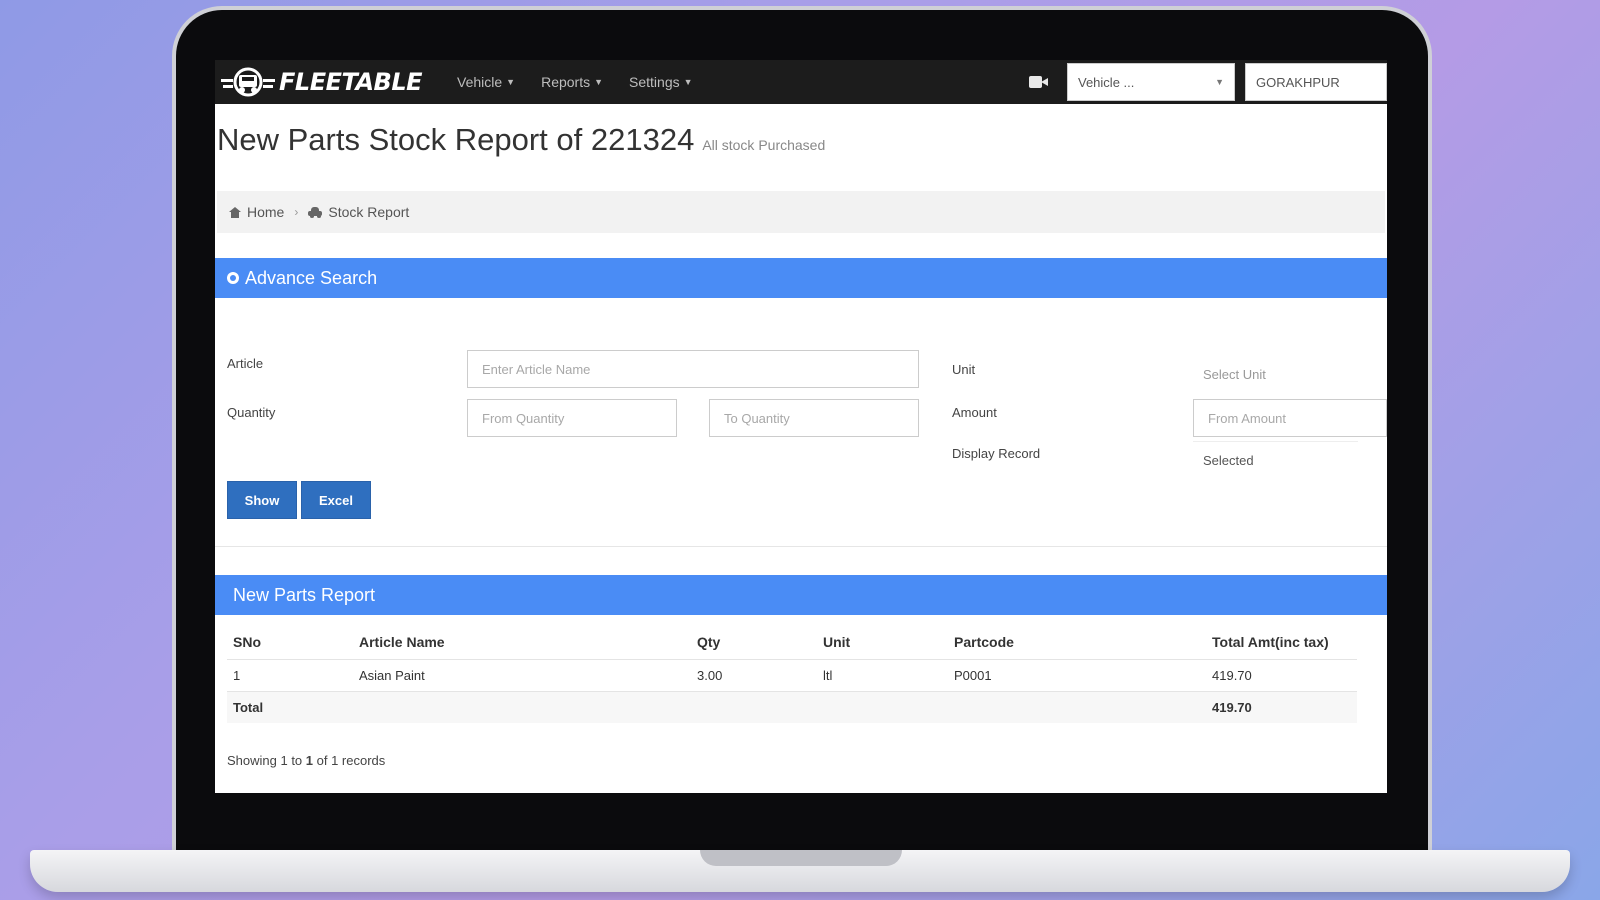  Describe the element at coordinates (1228, 460) in the screenshot. I see `display-record-value: Selected` at that location.